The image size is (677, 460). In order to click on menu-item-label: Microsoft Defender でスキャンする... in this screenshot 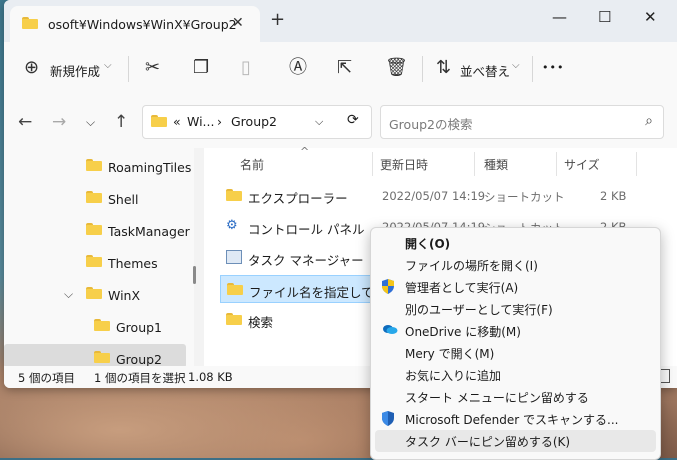, I will do `click(512, 420)`.